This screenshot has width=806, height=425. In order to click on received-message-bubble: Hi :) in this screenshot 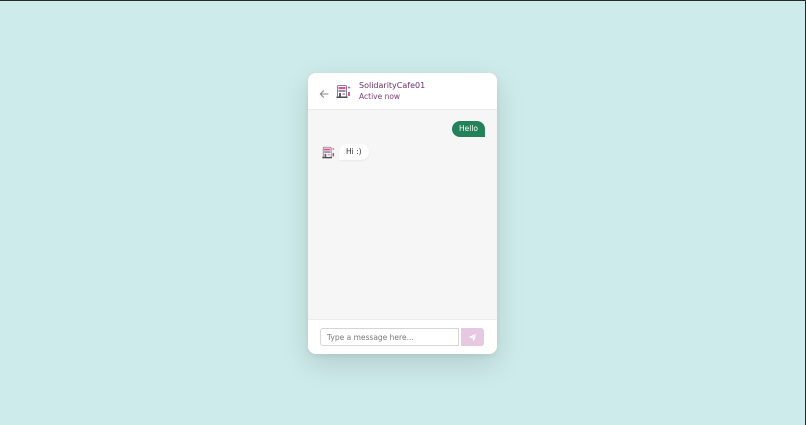, I will do `click(354, 152)`.